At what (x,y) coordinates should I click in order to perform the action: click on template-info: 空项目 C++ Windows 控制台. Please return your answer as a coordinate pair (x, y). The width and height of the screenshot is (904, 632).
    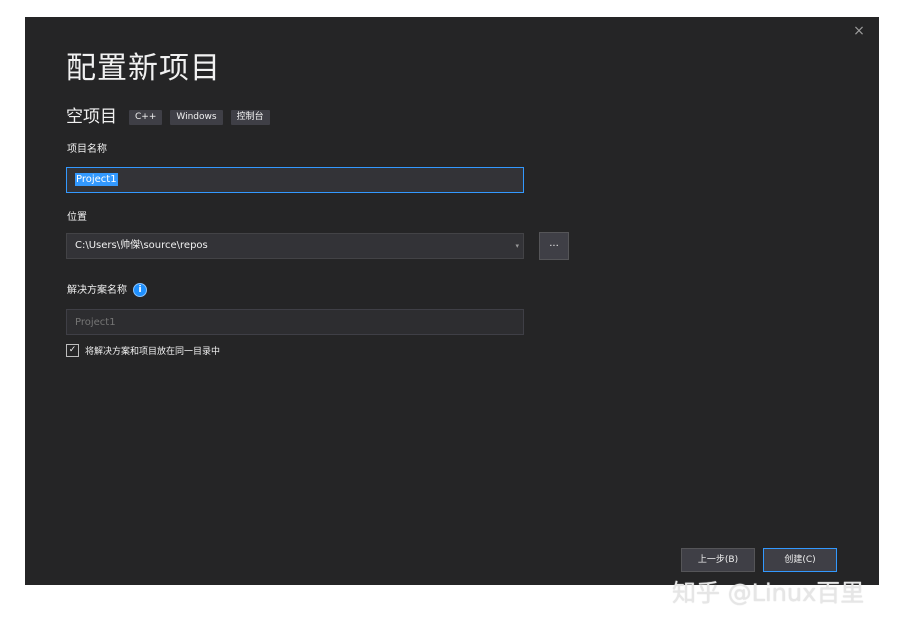
    Looking at the image, I should click on (172, 117).